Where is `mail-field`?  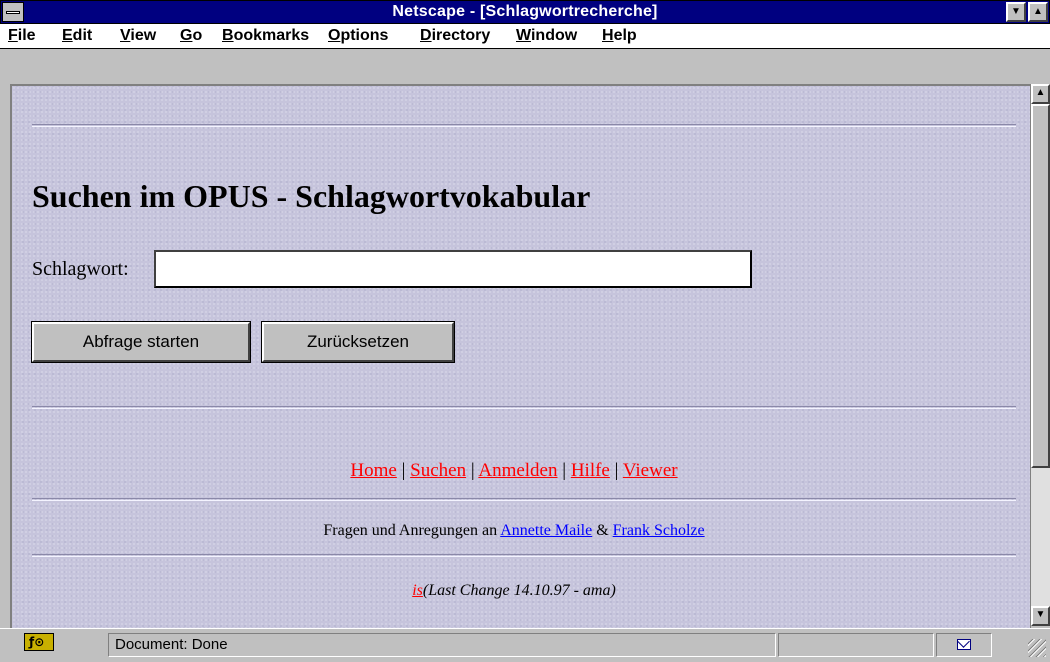
mail-field is located at coordinates (964, 645).